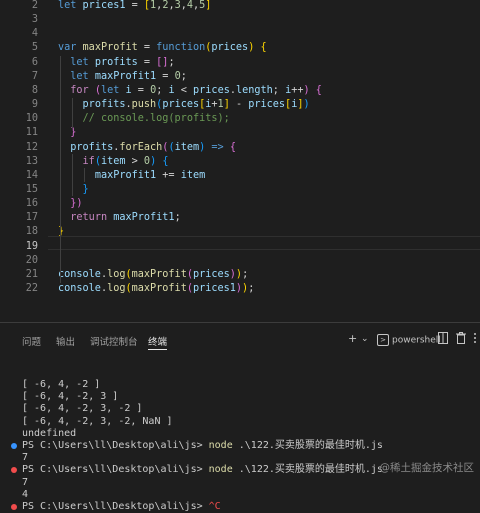  What do you see at coordinates (217, 147) in the screenshot?
I see `code-token: =>` at bounding box center [217, 147].